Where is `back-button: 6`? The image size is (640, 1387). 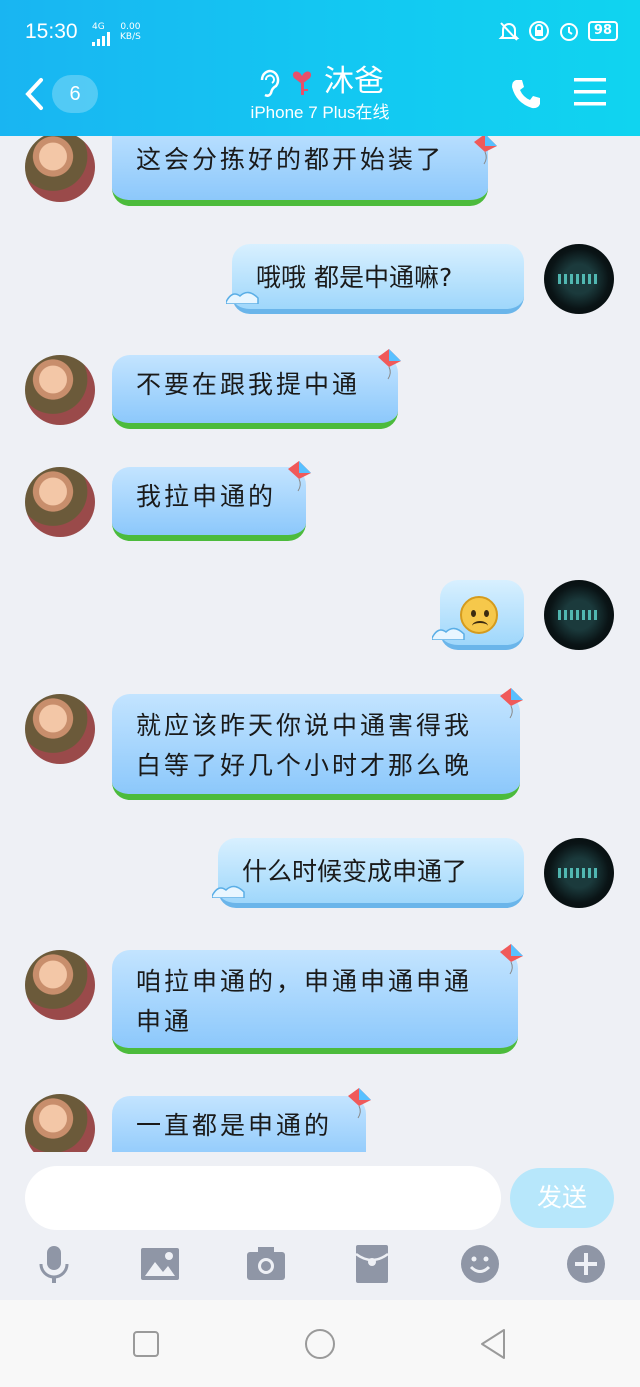
back-button: 6 is located at coordinates (64, 94).